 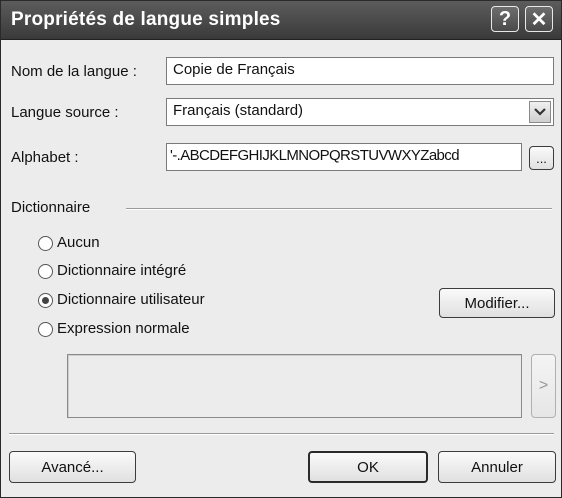 I want to click on radio-regular-expression, so click(x=45, y=329).